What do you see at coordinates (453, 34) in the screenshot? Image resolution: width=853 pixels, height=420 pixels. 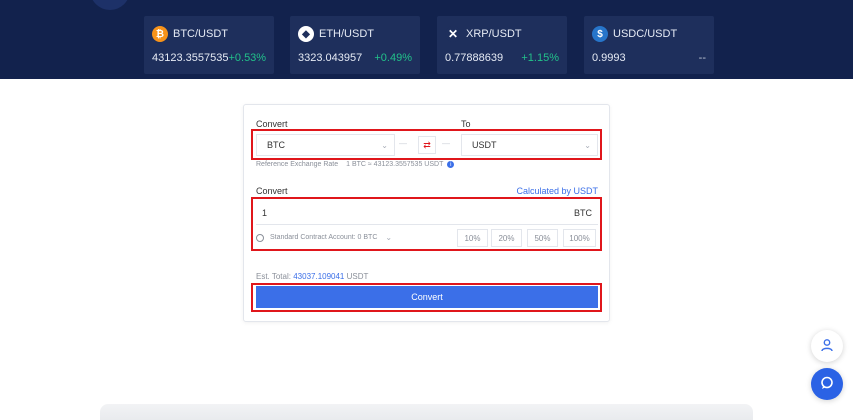 I see `xrp-icon: ✕` at bounding box center [453, 34].